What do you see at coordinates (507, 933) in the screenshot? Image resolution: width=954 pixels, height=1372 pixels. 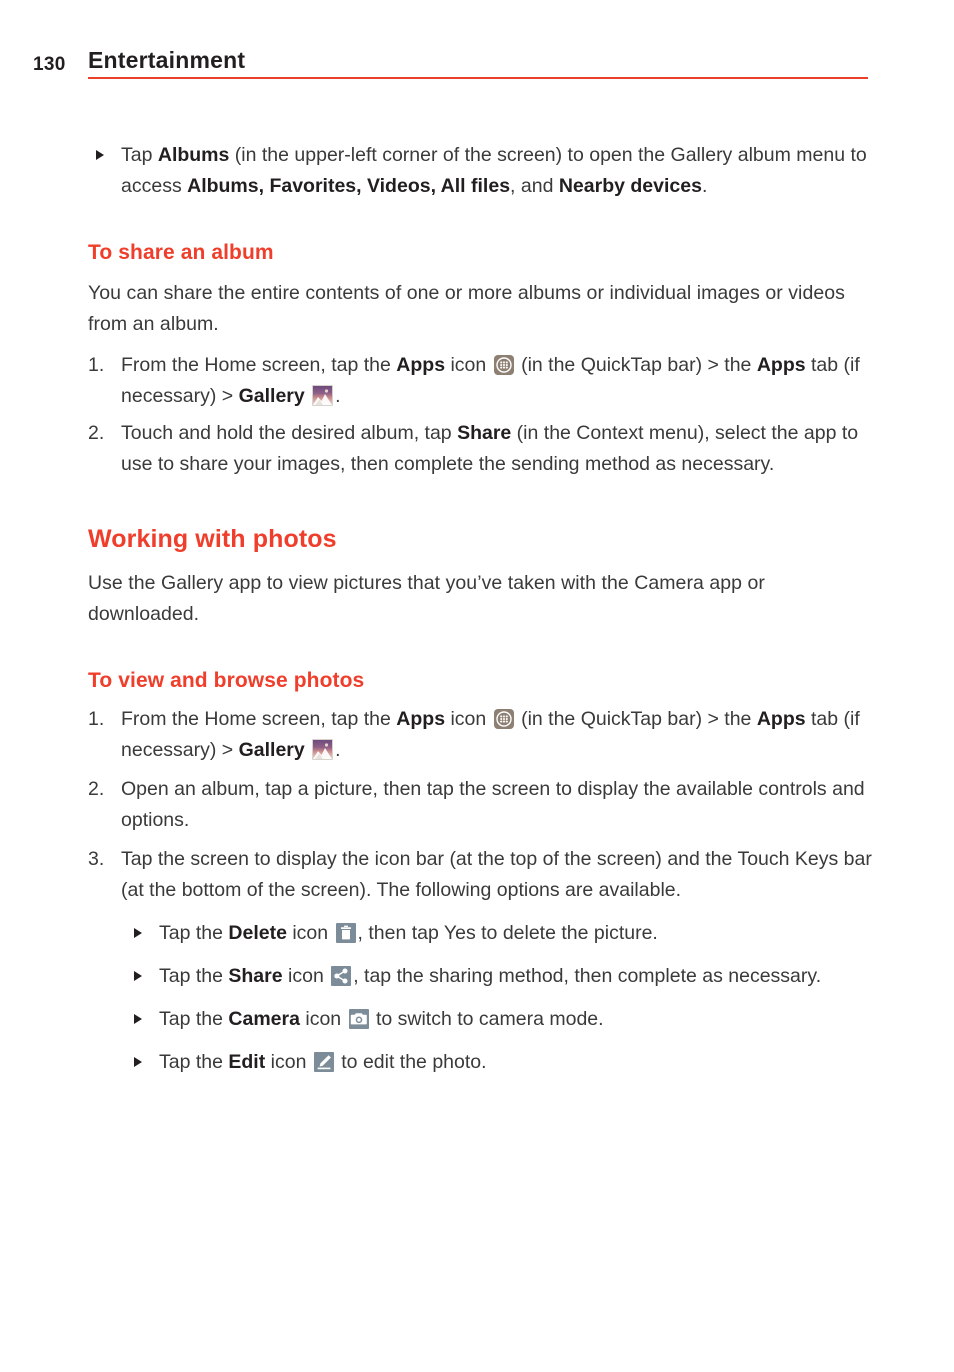 I see `option-text-part3: , then tap Yes to delete the picture.` at bounding box center [507, 933].